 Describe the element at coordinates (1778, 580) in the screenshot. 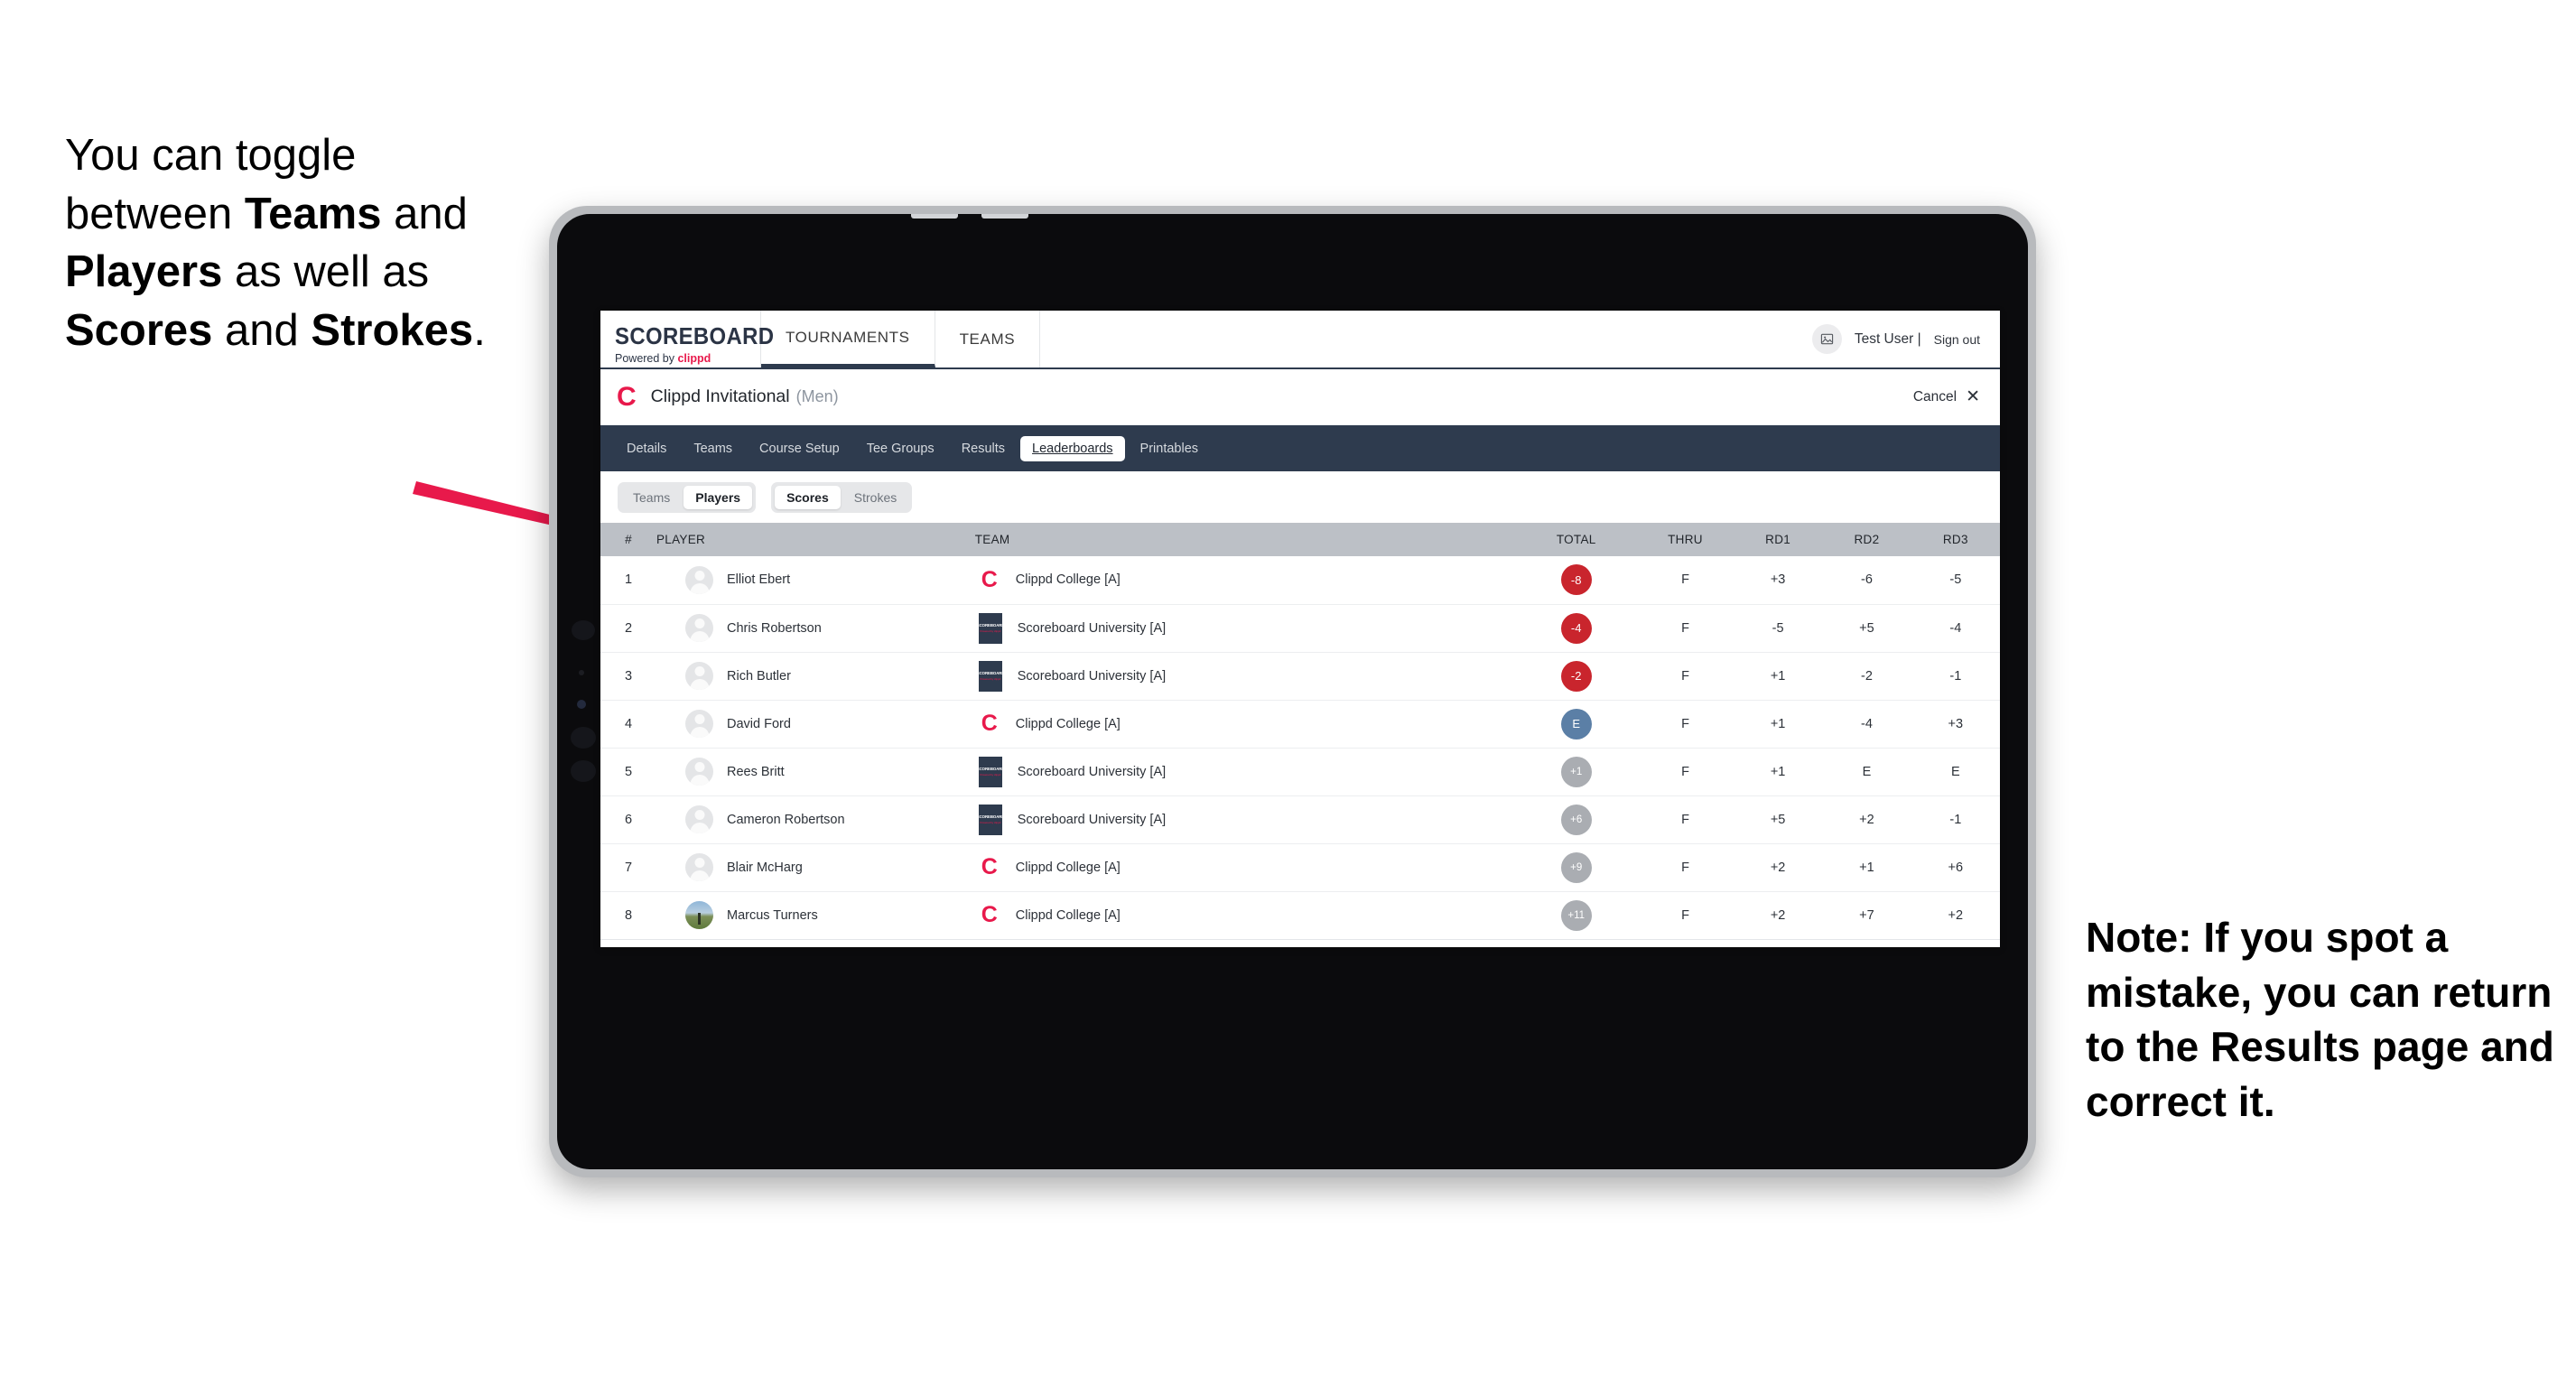

I see `cell-rd1: +3` at that location.